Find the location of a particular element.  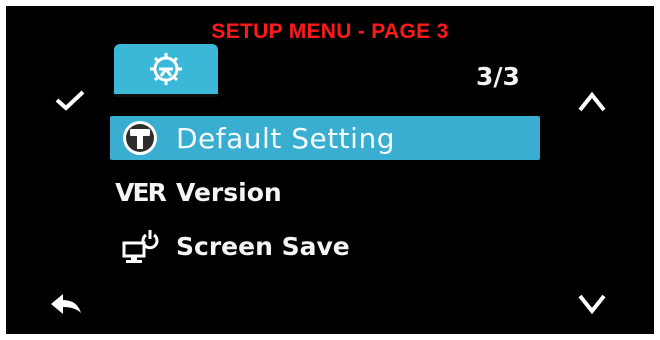

menu-item-default-setting: Default Setting is located at coordinates (325, 138).